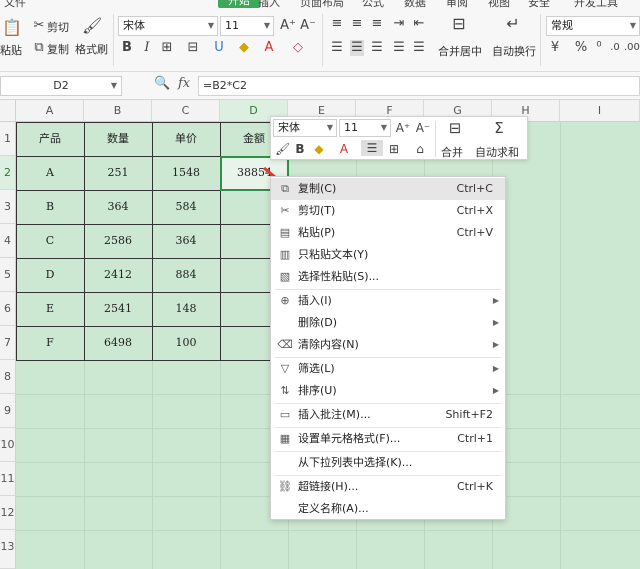  What do you see at coordinates (300, 149) in the screenshot?
I see `bold-icon: B` at bounding box center [300, 149].